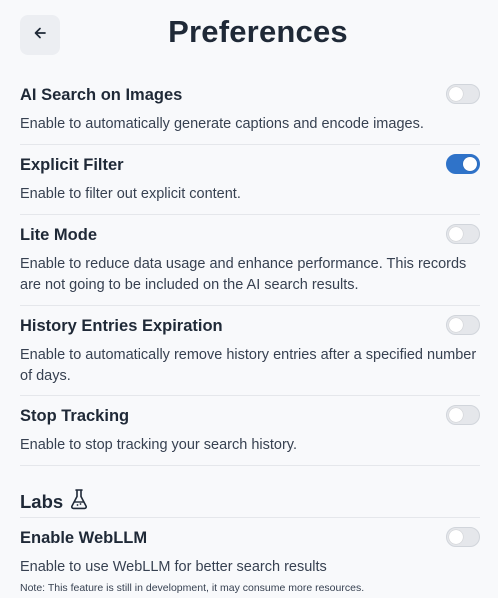  I want to click on stop-tracking-toggle, so click(463, 415).